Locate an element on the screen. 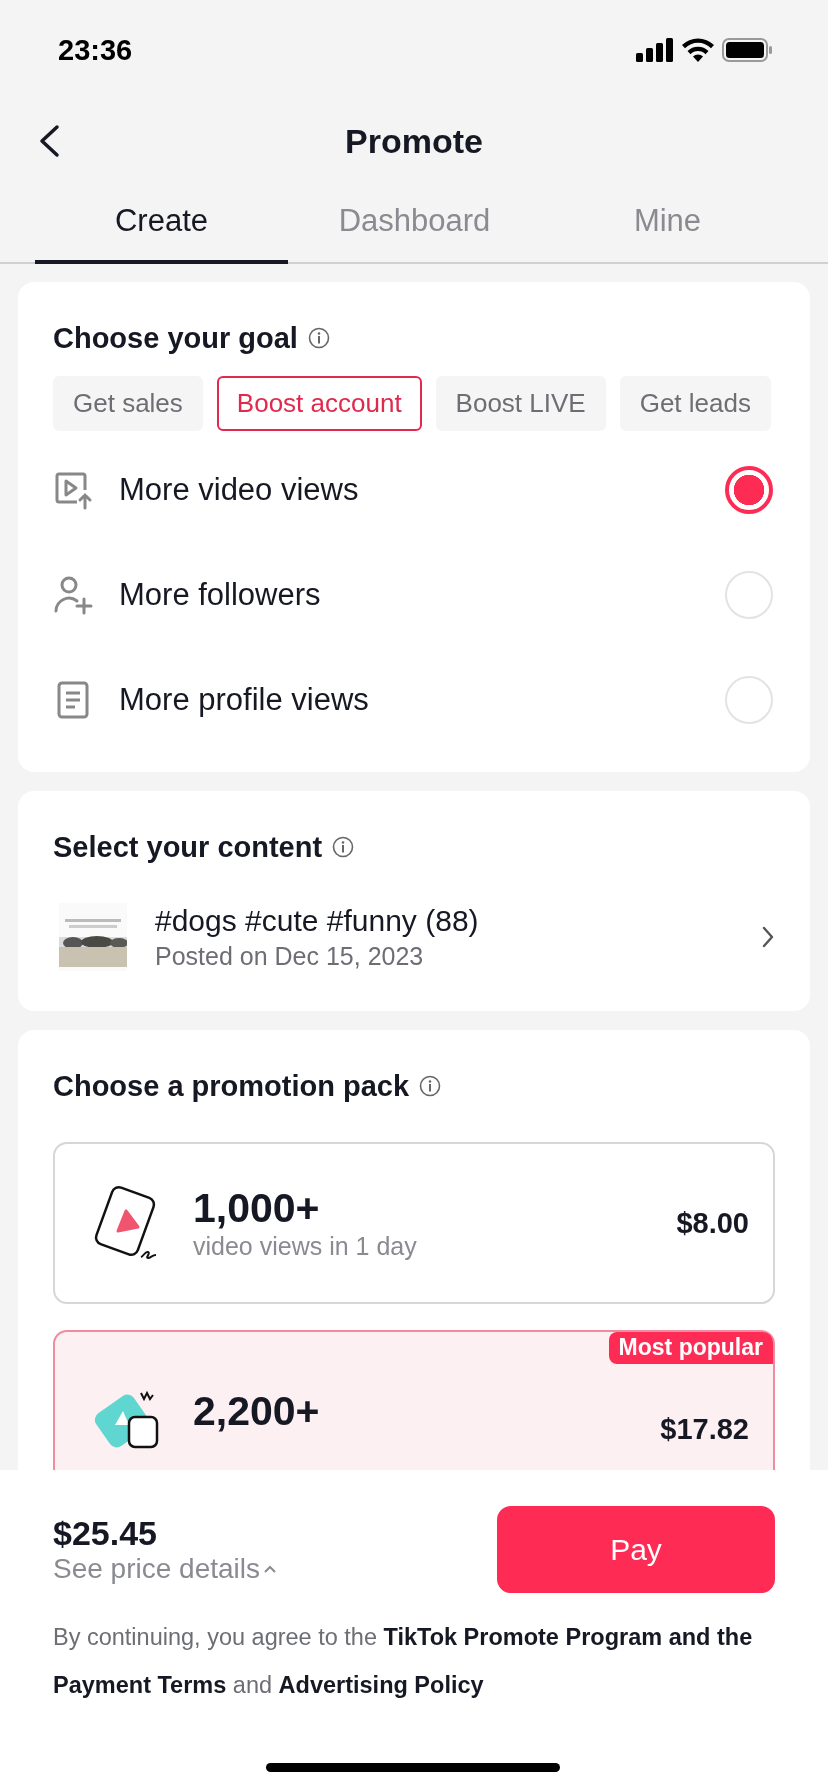  battery-icon is located at coordinates (747, 50).